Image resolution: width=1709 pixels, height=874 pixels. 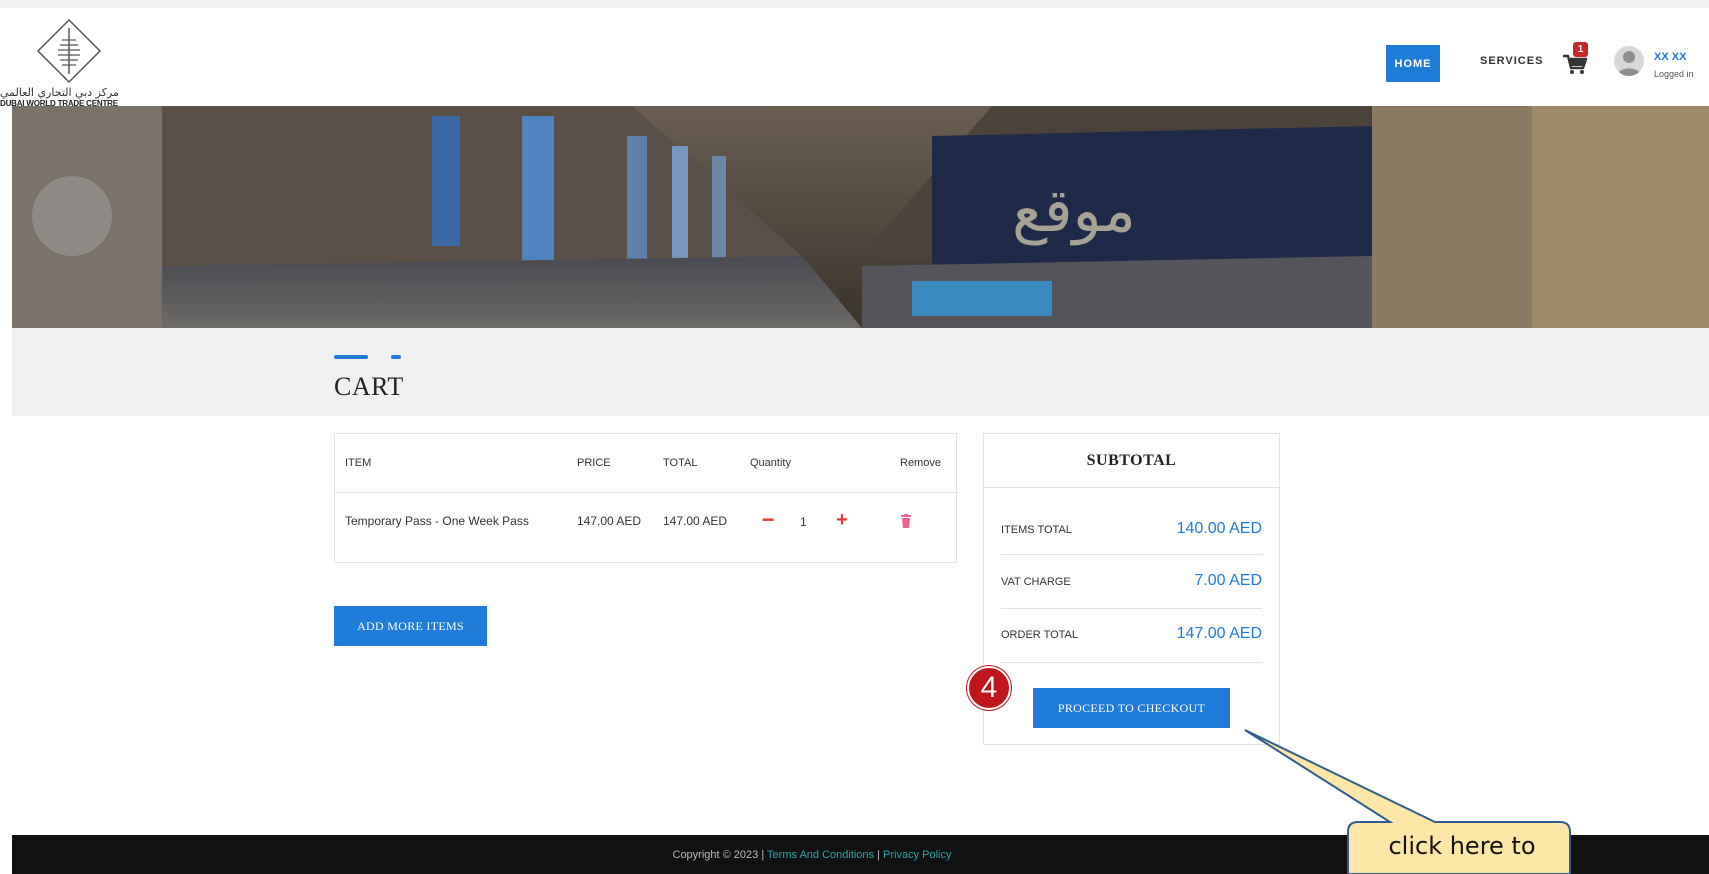 I want to click on step-number-badge: 4, so click(x=989, y=688).